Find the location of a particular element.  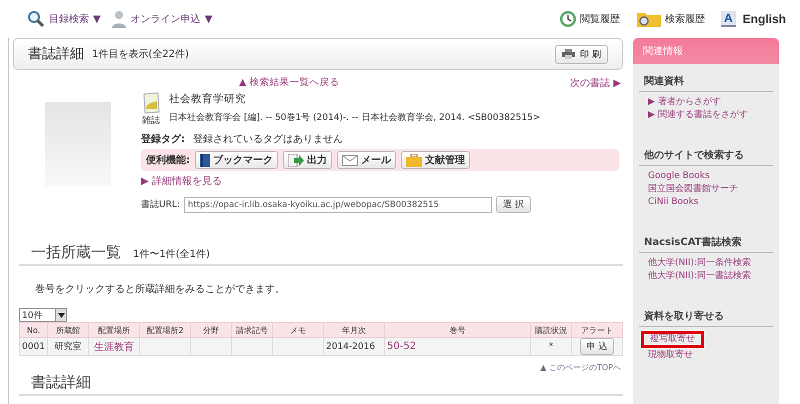

section-title: 書誌詳細 is located at coordinates (61, 382).